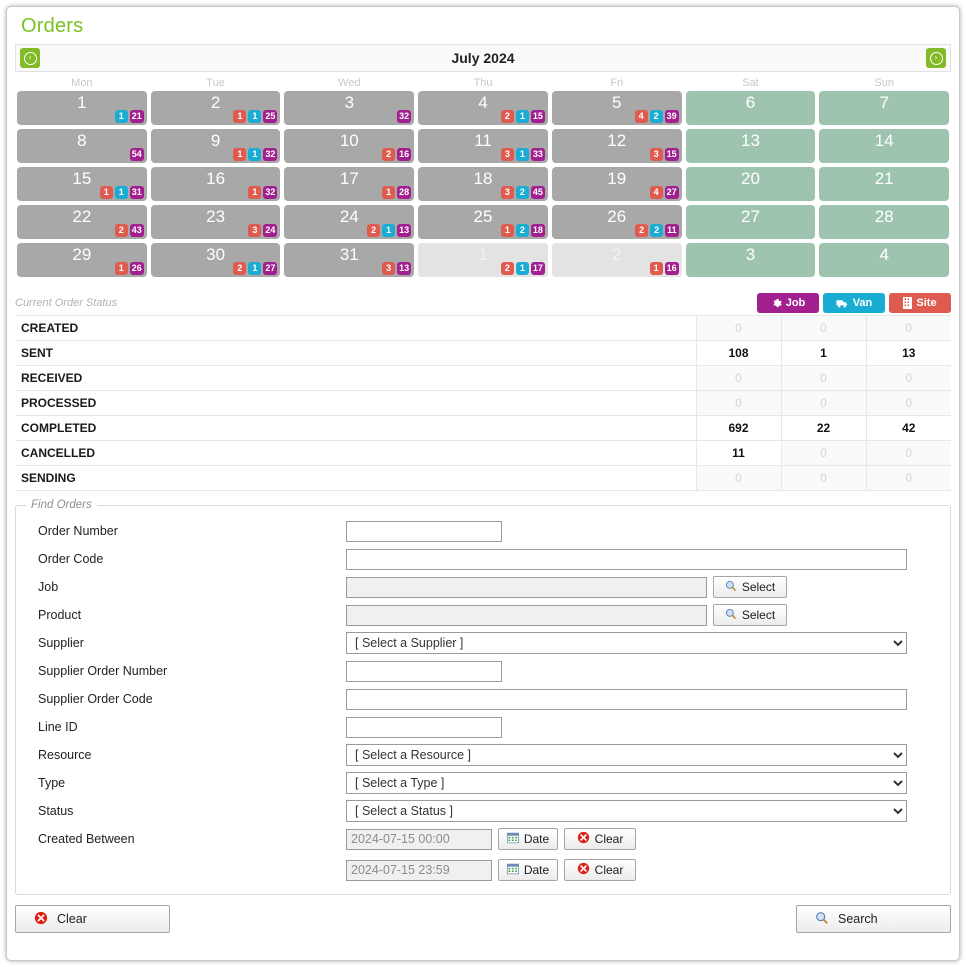  What do you see at coordinates (626, 783) in the screenshot?
I see `type-select: [ Select a Type ]` at bounding box center [626, 783].